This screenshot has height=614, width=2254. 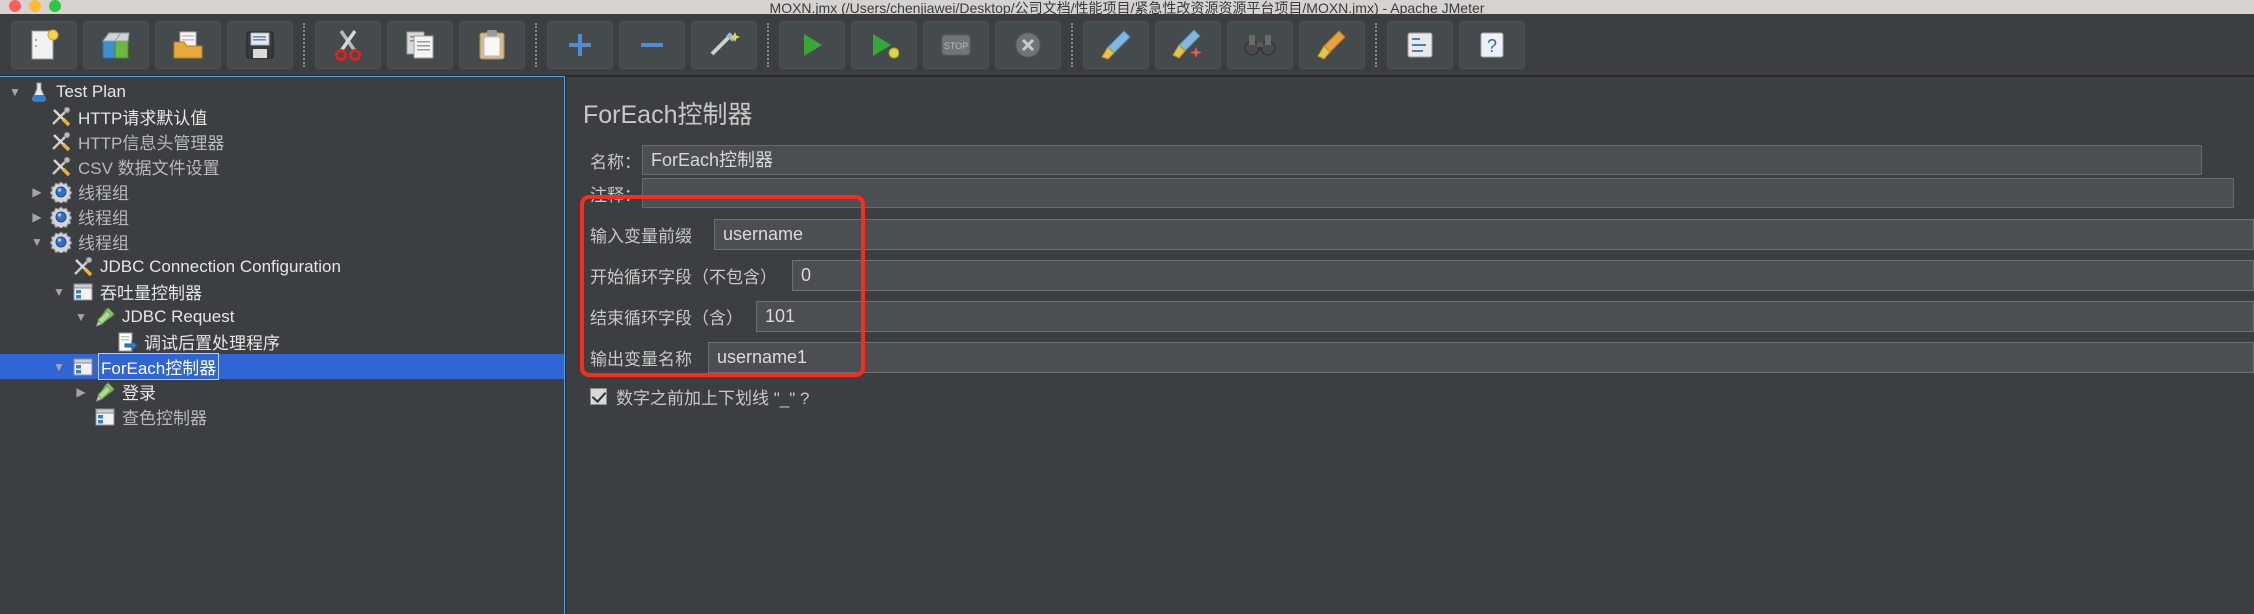 I want to click on tree-node: 调试后置处理程序, so click(x=282, y=341).